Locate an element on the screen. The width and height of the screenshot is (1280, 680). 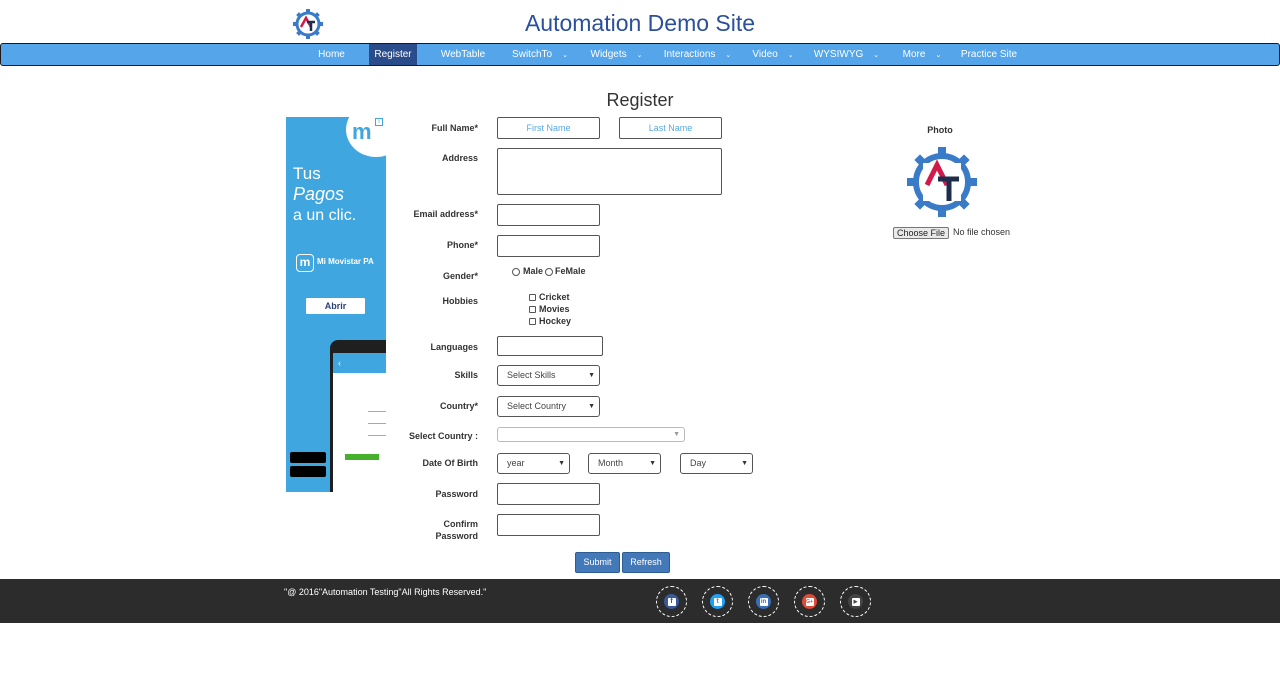
linkedin-link: in is located at coordinates (763, 601).